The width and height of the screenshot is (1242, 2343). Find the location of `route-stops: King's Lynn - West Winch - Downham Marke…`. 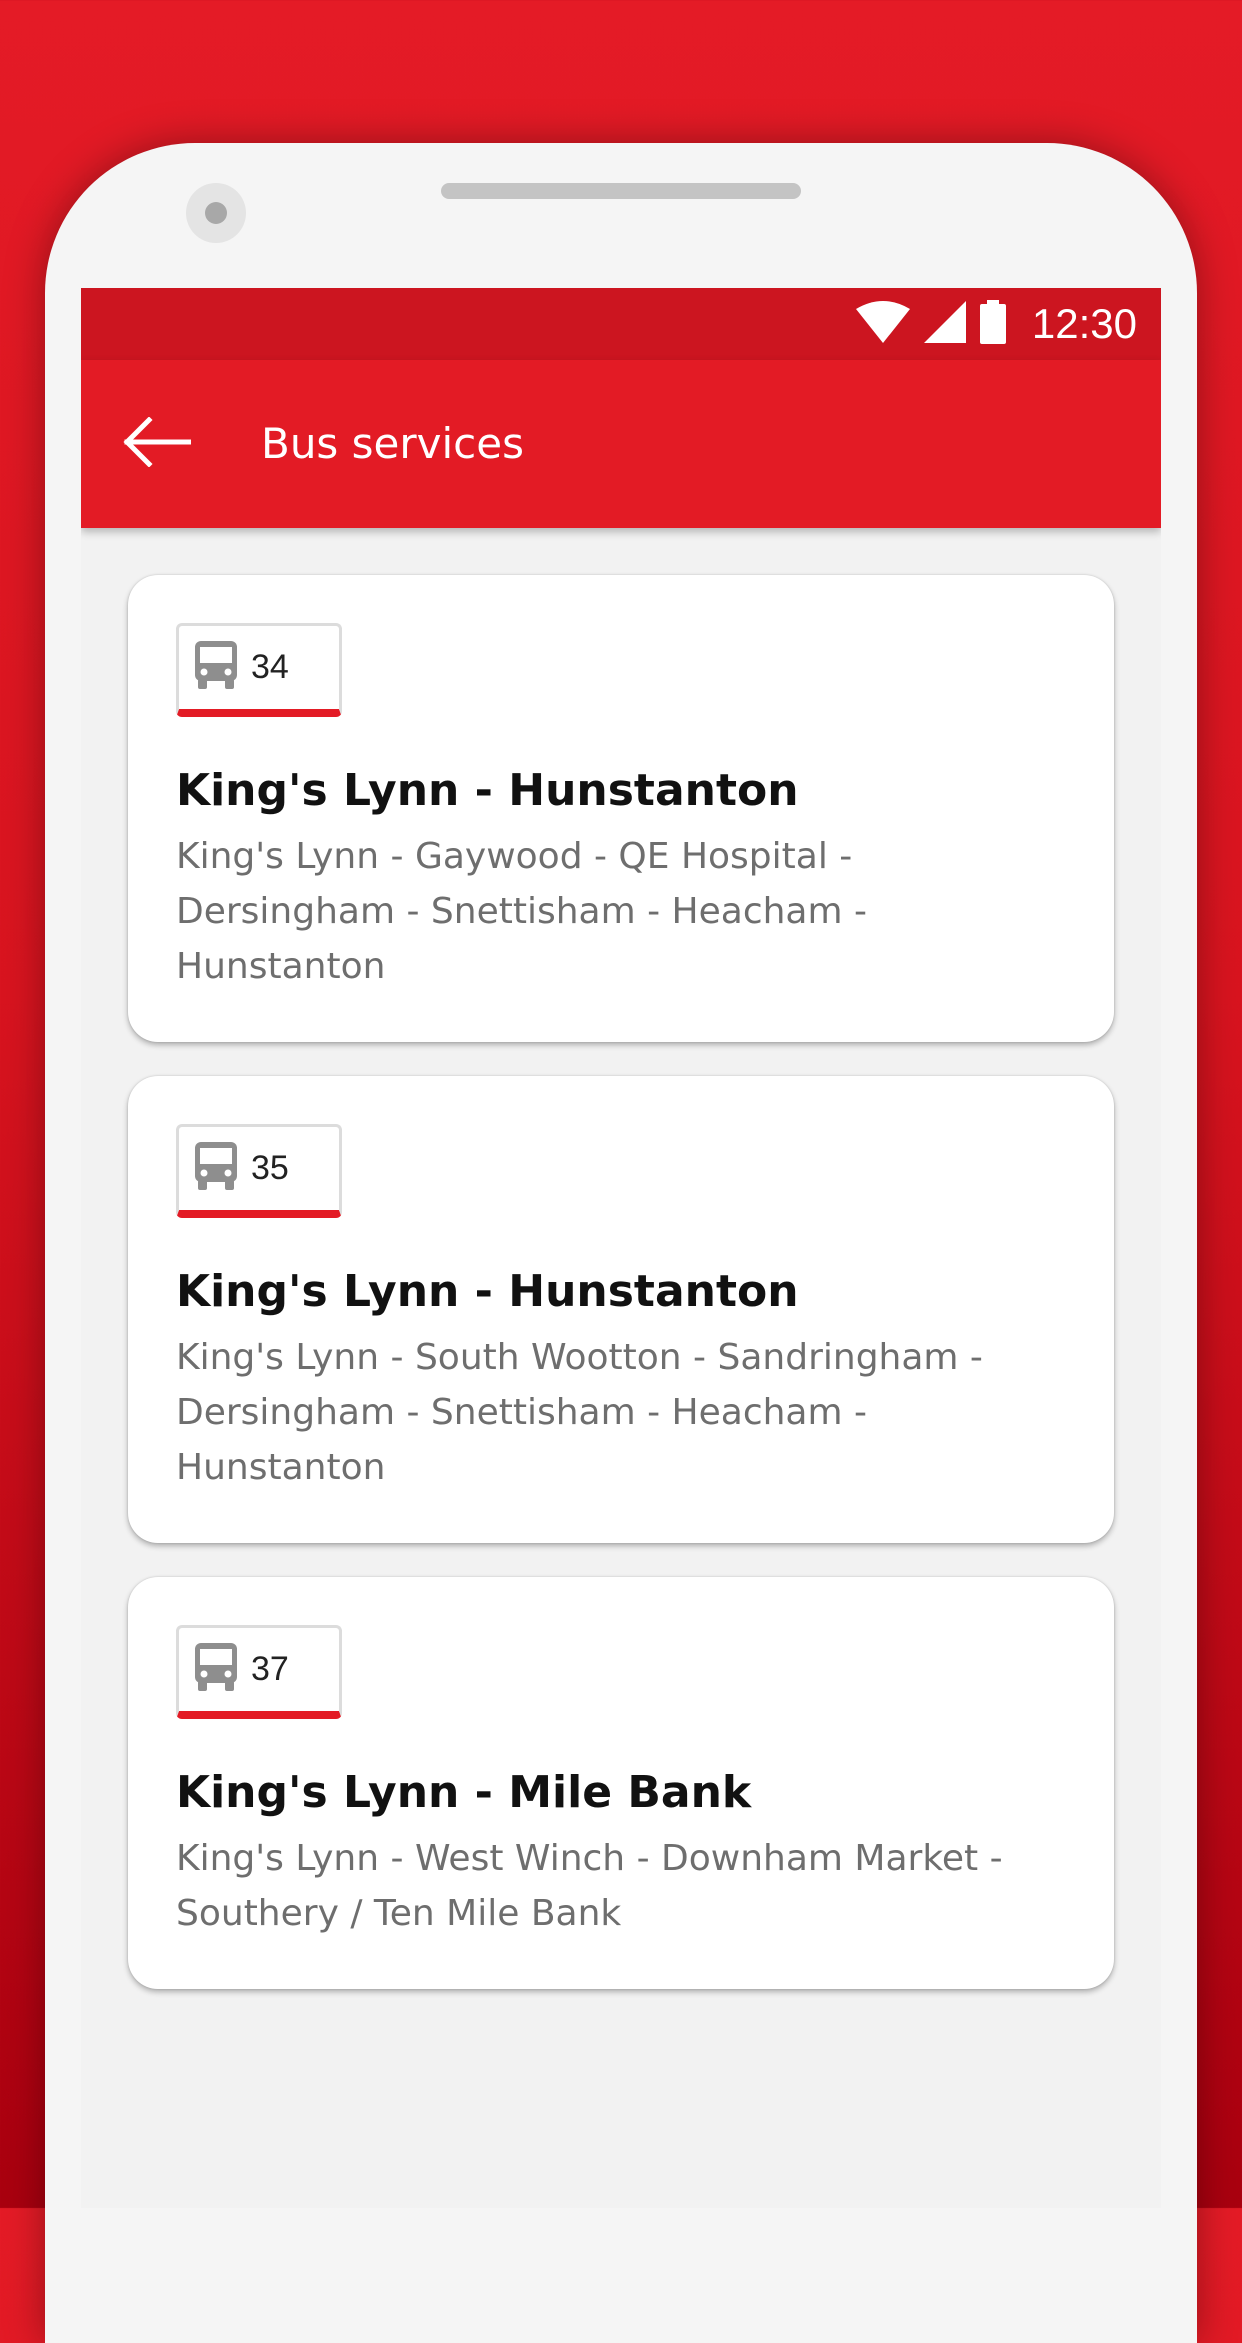

route-stops: King's Lynn - West Winch - Downham Marke… is located at coordinates (589, 1886).